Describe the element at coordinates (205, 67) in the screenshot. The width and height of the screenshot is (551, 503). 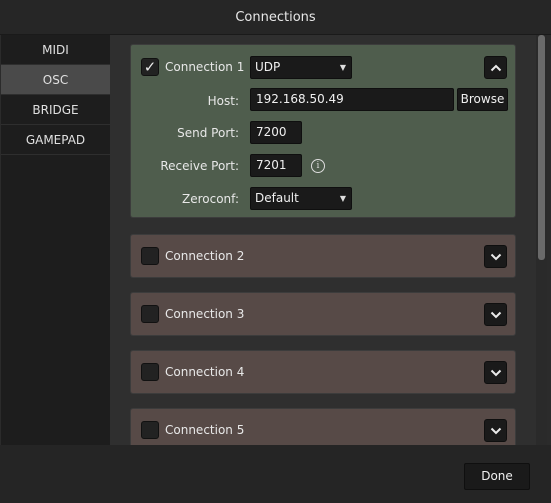
I see `connection-1-label: Connection 1` at that location.